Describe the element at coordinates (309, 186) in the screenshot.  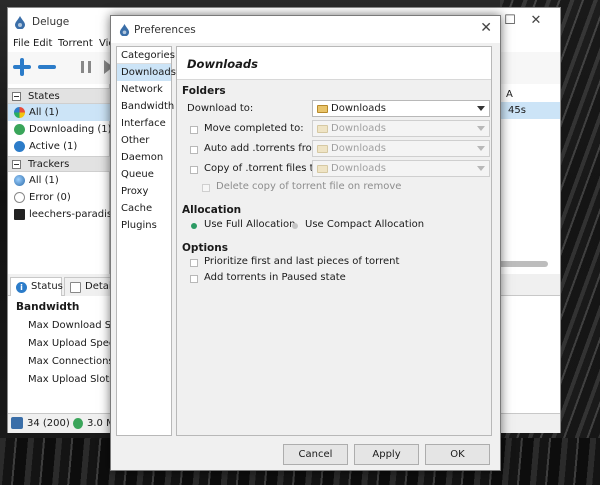
I see `delete-copy-label: Delete copy of torrent file on remove` at that location.